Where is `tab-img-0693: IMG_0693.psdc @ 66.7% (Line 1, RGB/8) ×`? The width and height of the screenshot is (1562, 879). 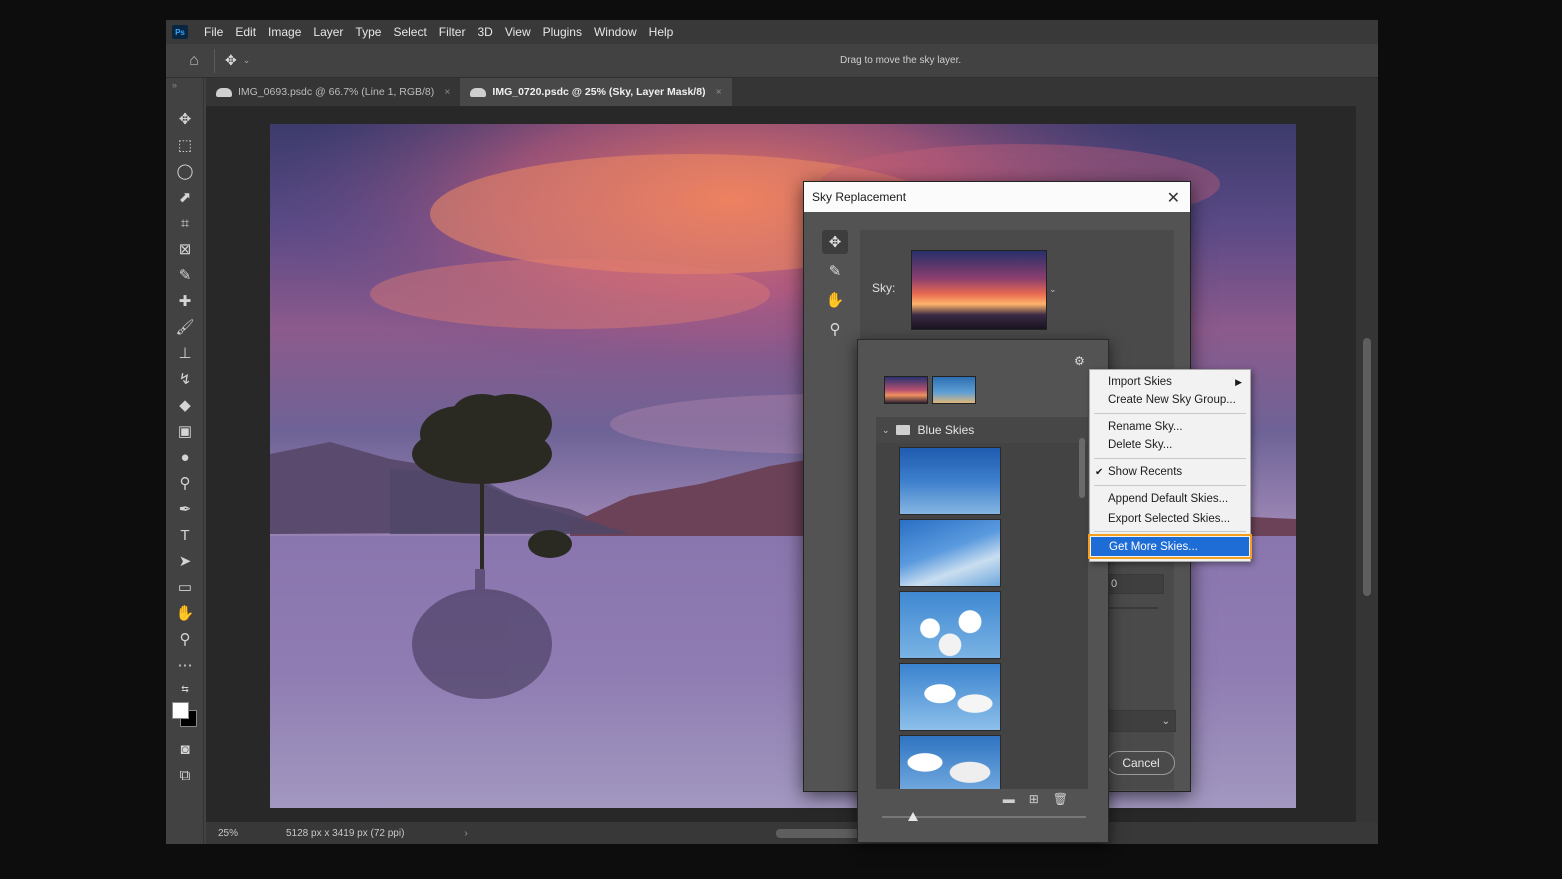
tab-img-0693: IMG_0693.psdc @ 66.7% (Line 1, RGB/8) × is located at coordinates (333, 92).